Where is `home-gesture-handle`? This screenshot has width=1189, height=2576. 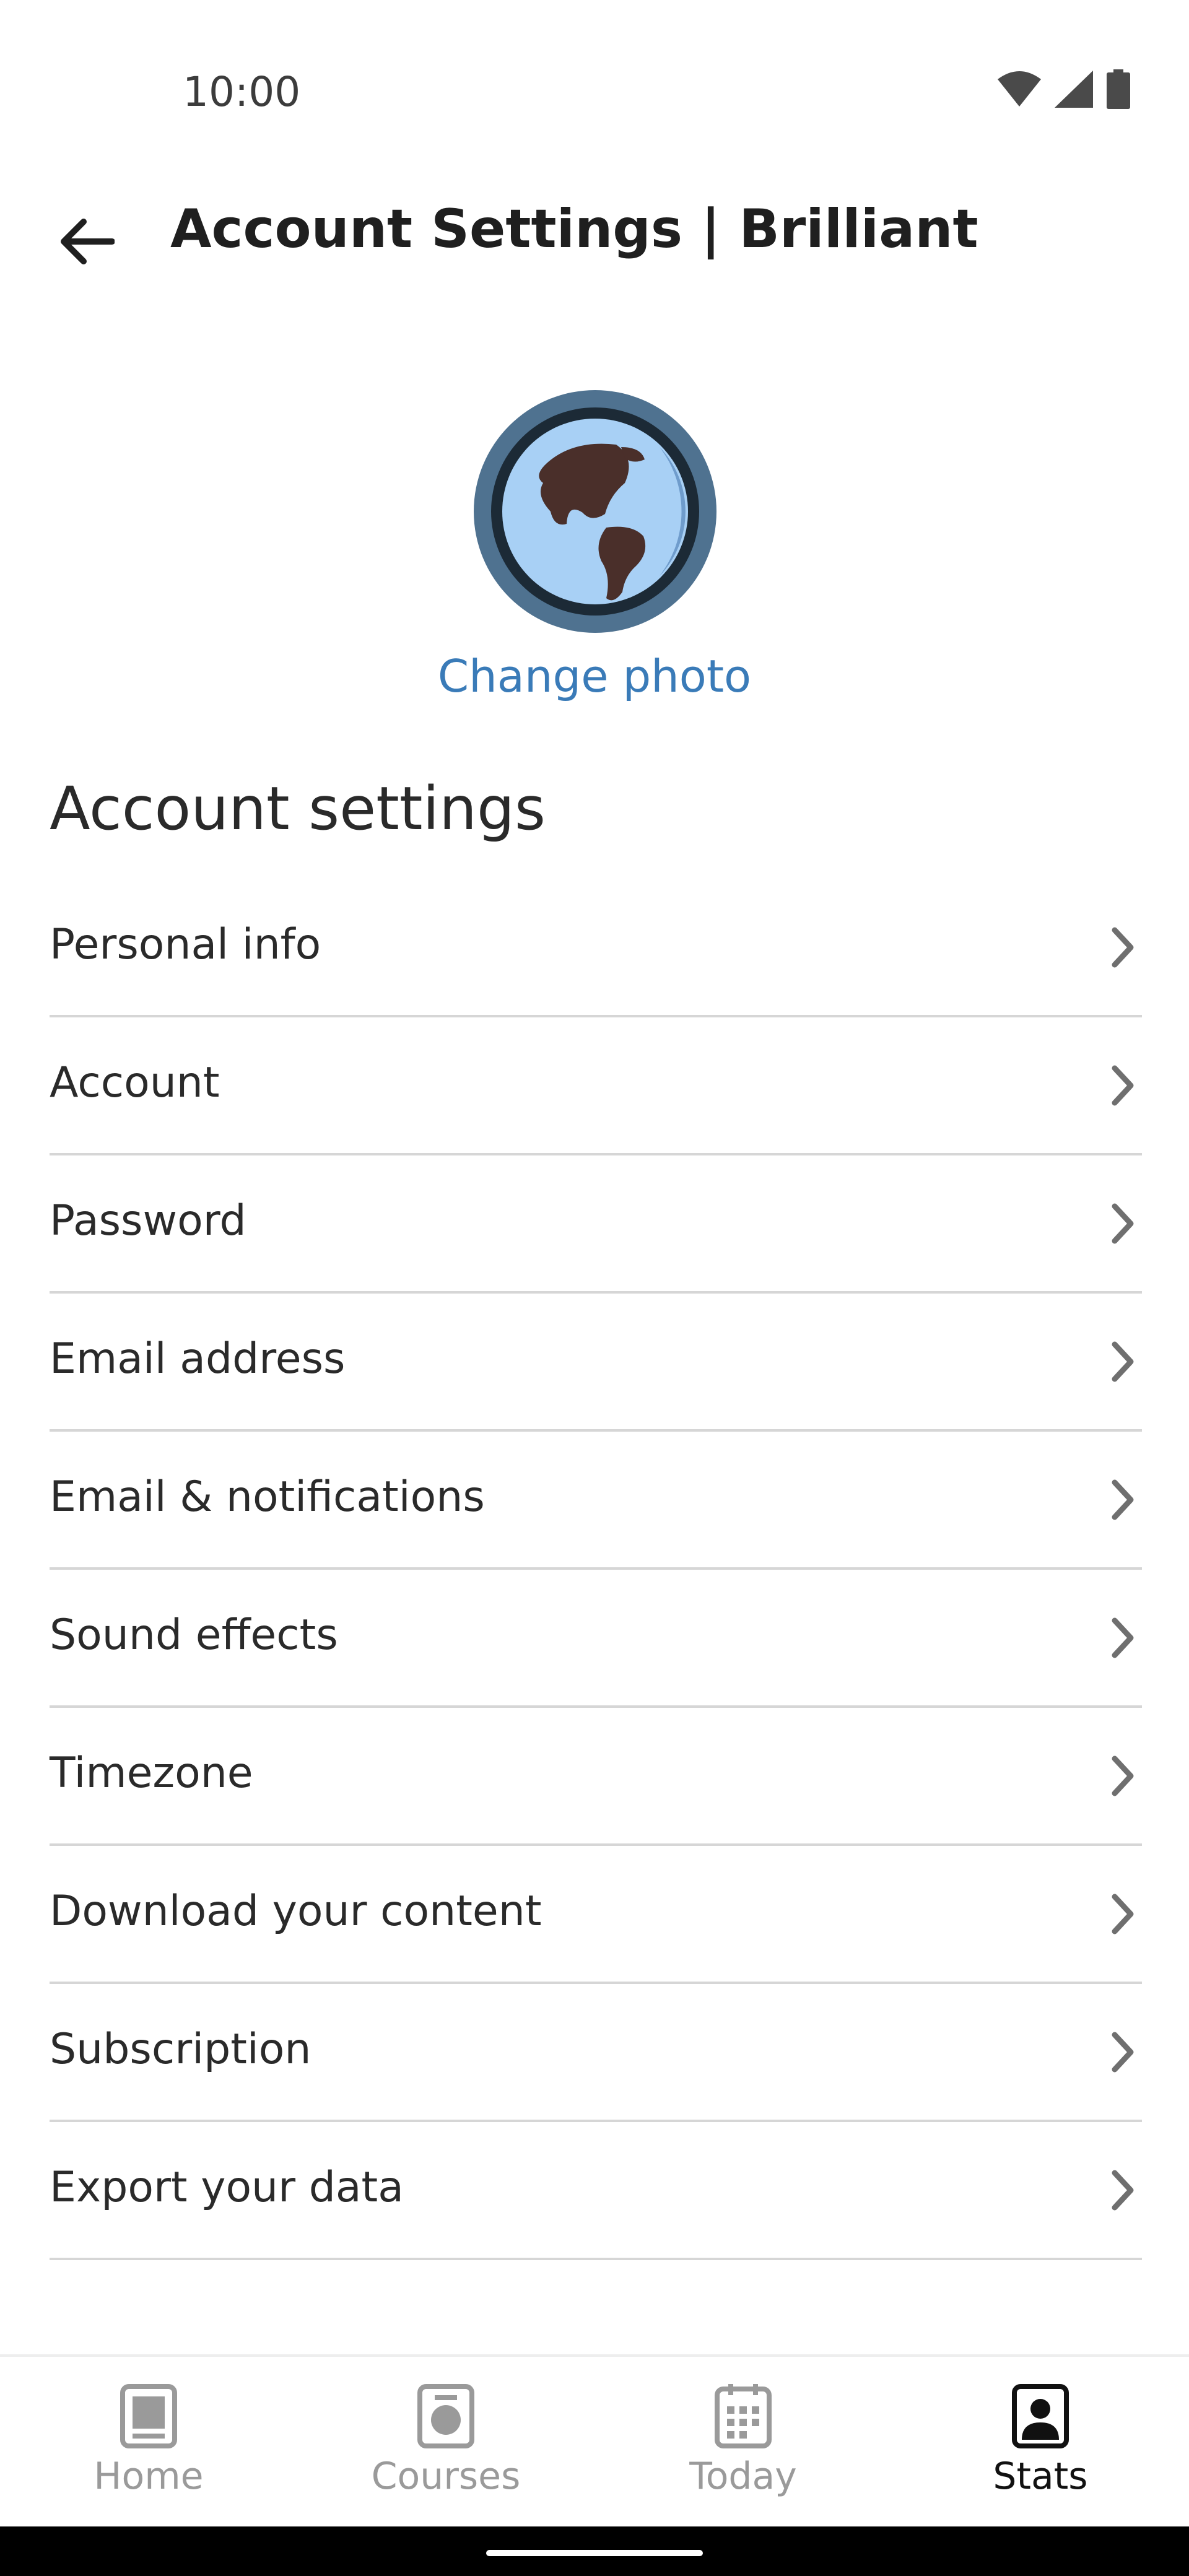
home-gesture-handle is located at coordinates (594, 2553).